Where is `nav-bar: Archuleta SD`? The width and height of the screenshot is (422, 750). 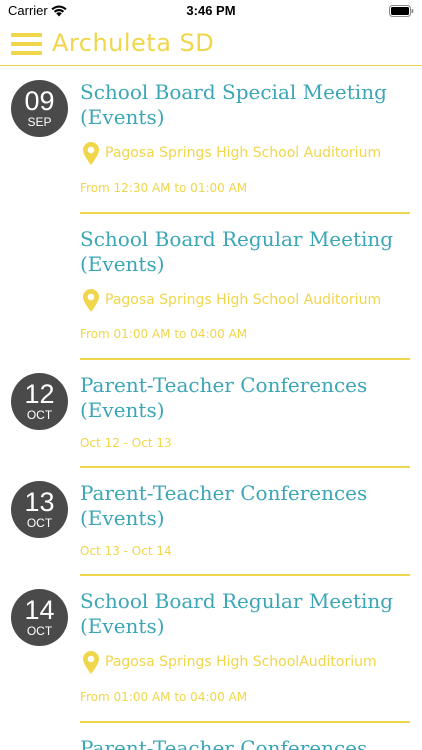
nav-bar: Archuleta SD is located at coordinates (211, 45).